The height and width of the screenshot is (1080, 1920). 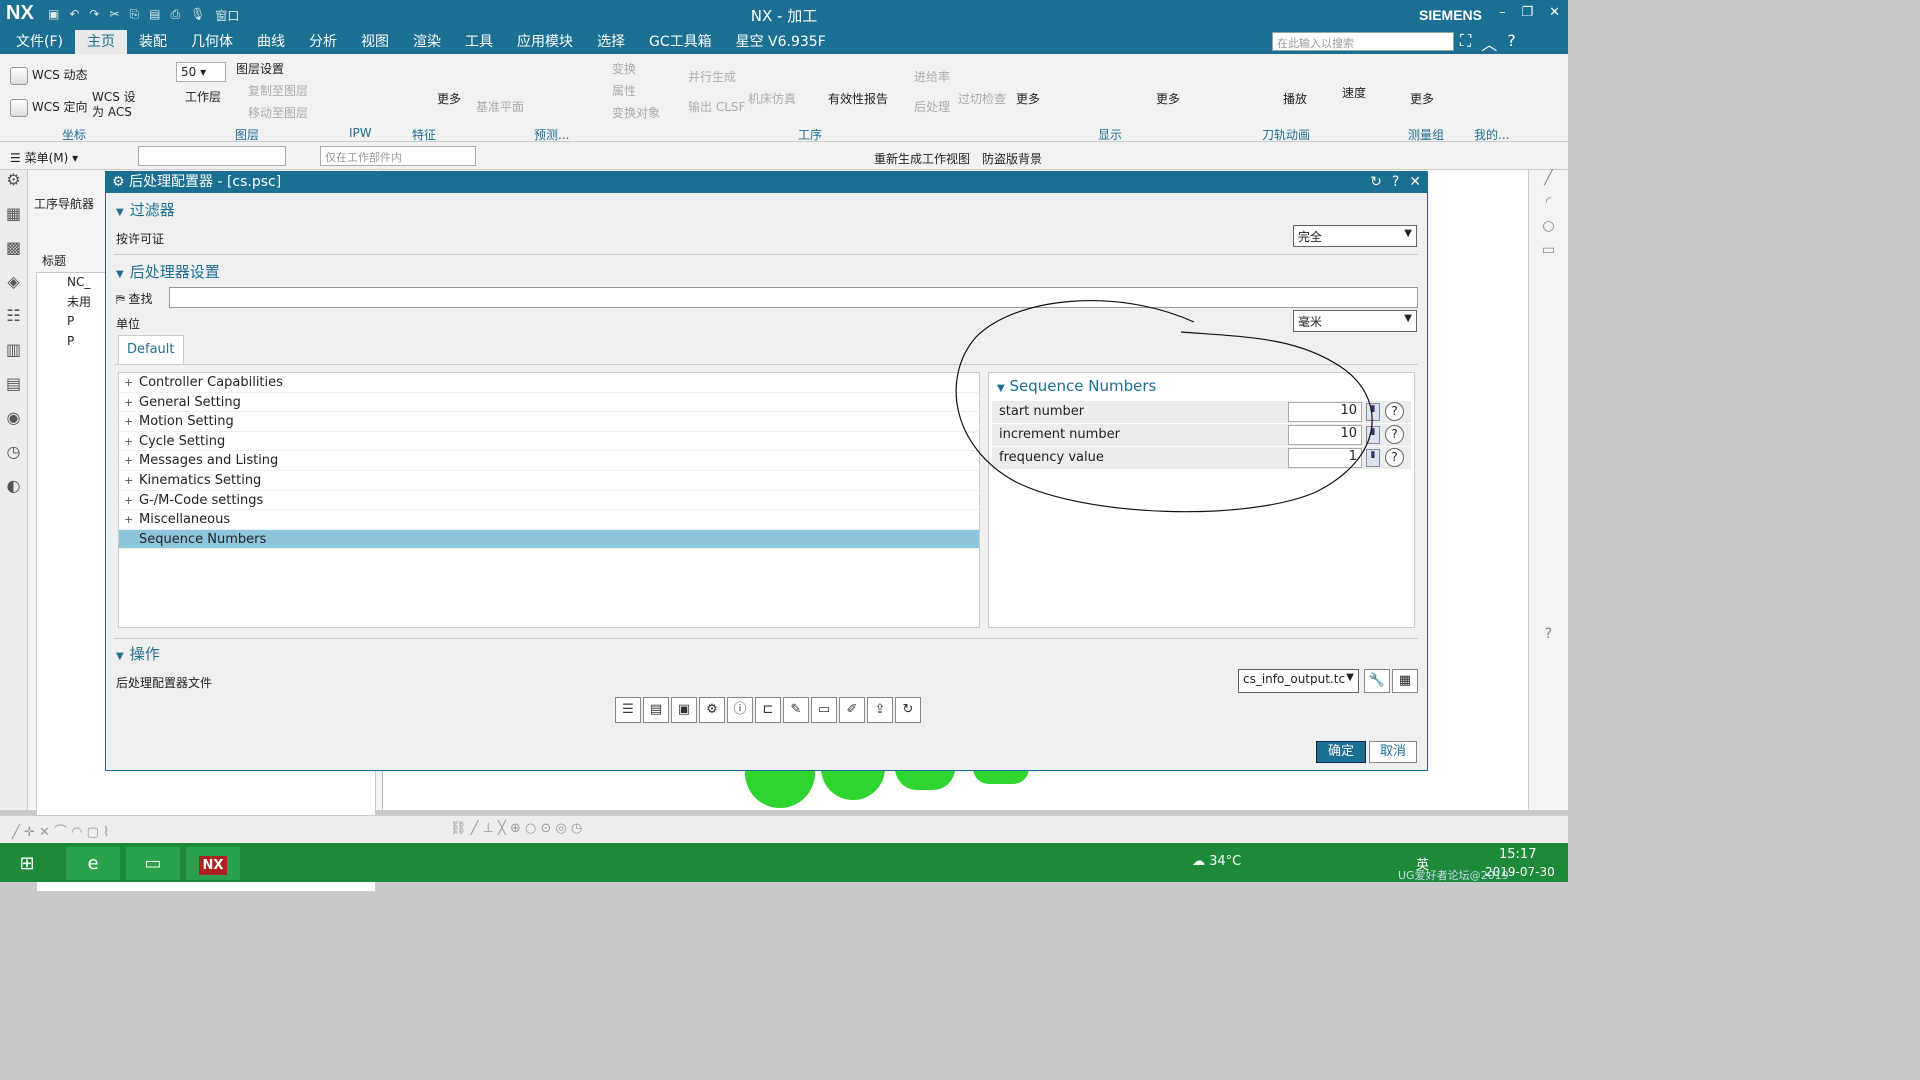 I want to click on snap-point-icons: ⛓ ╱ ⊥ ╳ ⊕ ○ ⊙ ◎ ◷, so click(x=516, y=828).